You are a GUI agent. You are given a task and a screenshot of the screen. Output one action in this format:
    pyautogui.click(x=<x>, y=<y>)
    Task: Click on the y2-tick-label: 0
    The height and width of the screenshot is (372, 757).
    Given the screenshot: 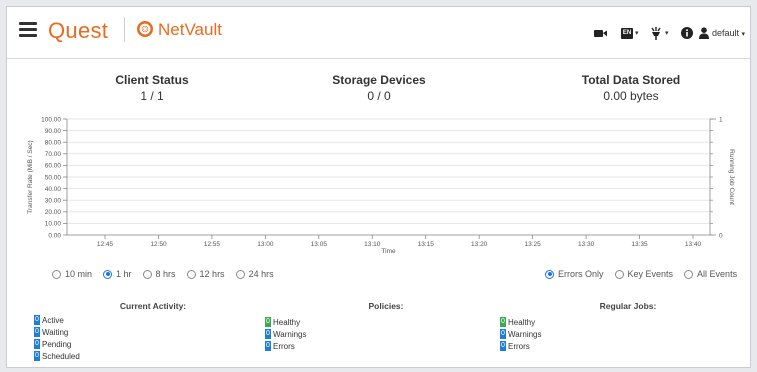 What is the action you would take?
    pyautogui.click(x=721, y=235)
    